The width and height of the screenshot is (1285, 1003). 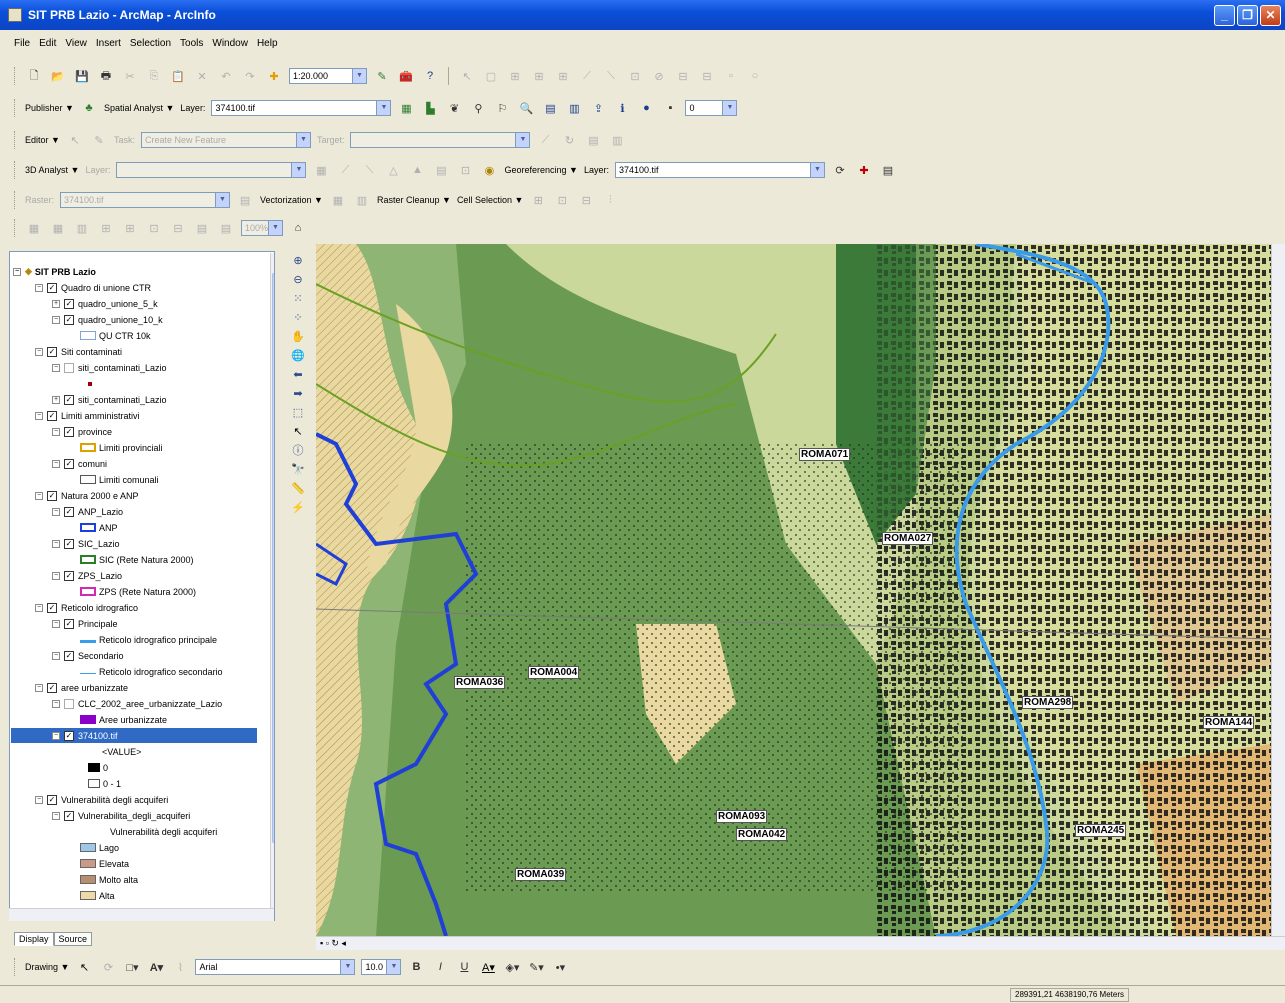 What do you see at coordinates (430, 76) in the screenshot?
I see `whats-this-icon: ?` at bounding box center [430, 76].